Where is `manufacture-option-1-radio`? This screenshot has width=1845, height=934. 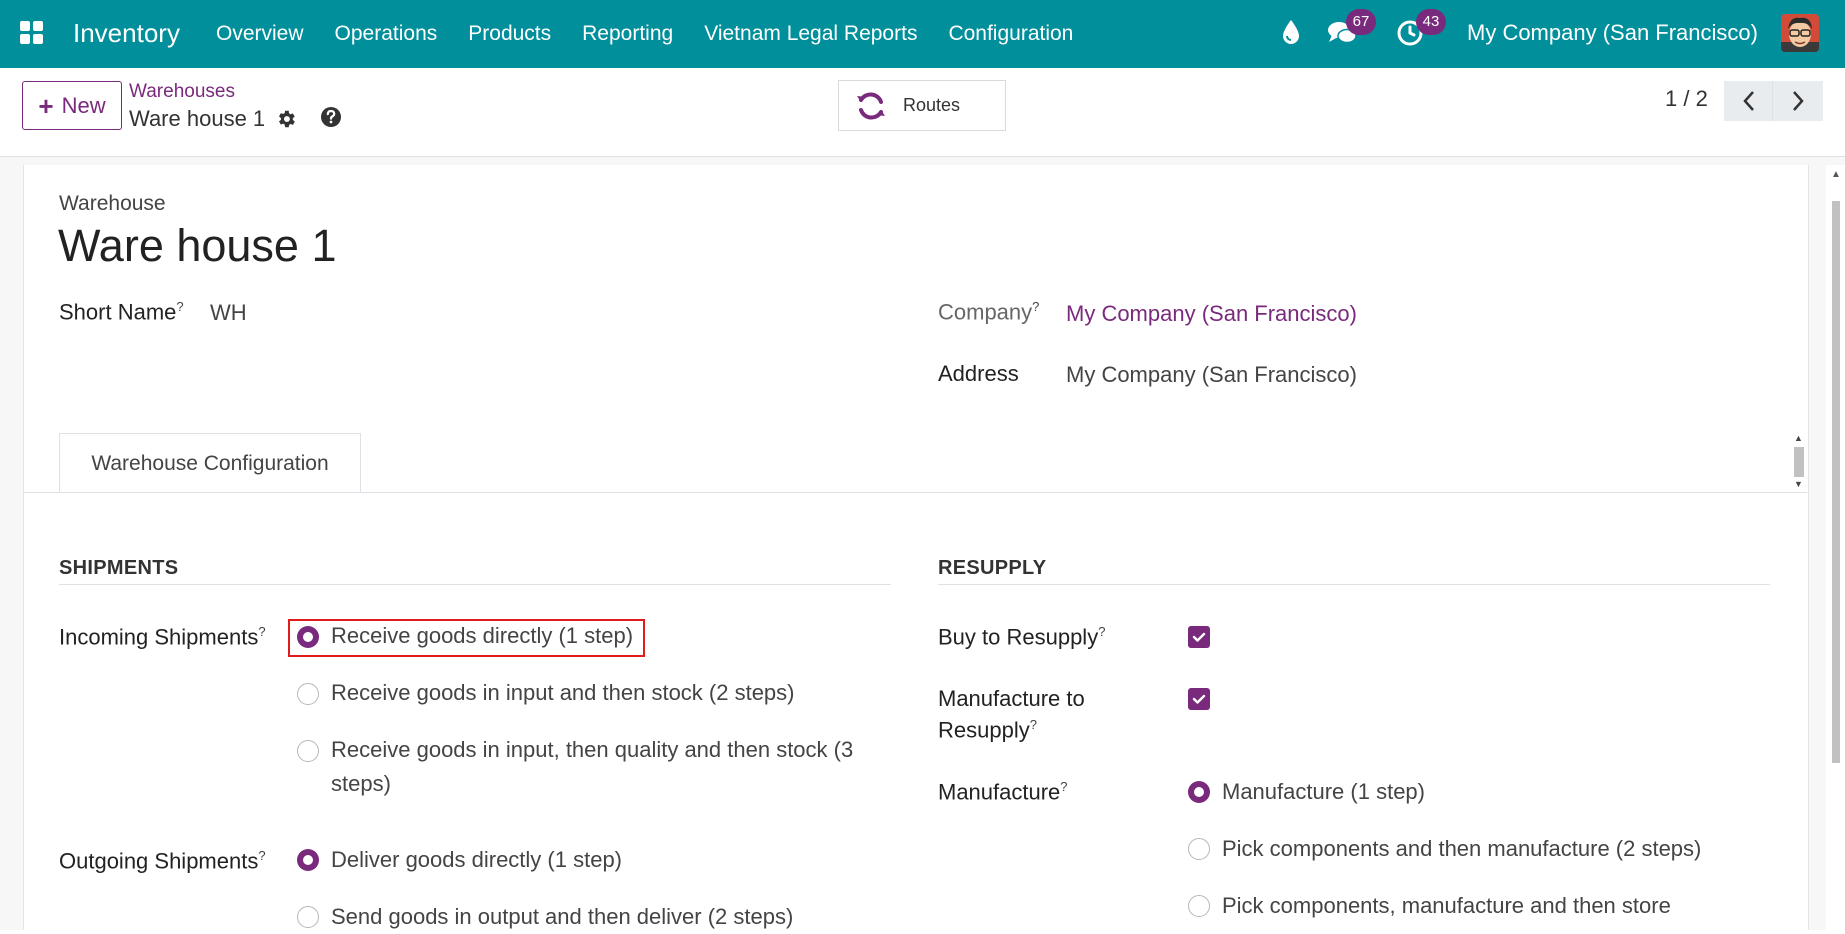 manufacture-option-1-radio is located at coordinates (1199, 792).